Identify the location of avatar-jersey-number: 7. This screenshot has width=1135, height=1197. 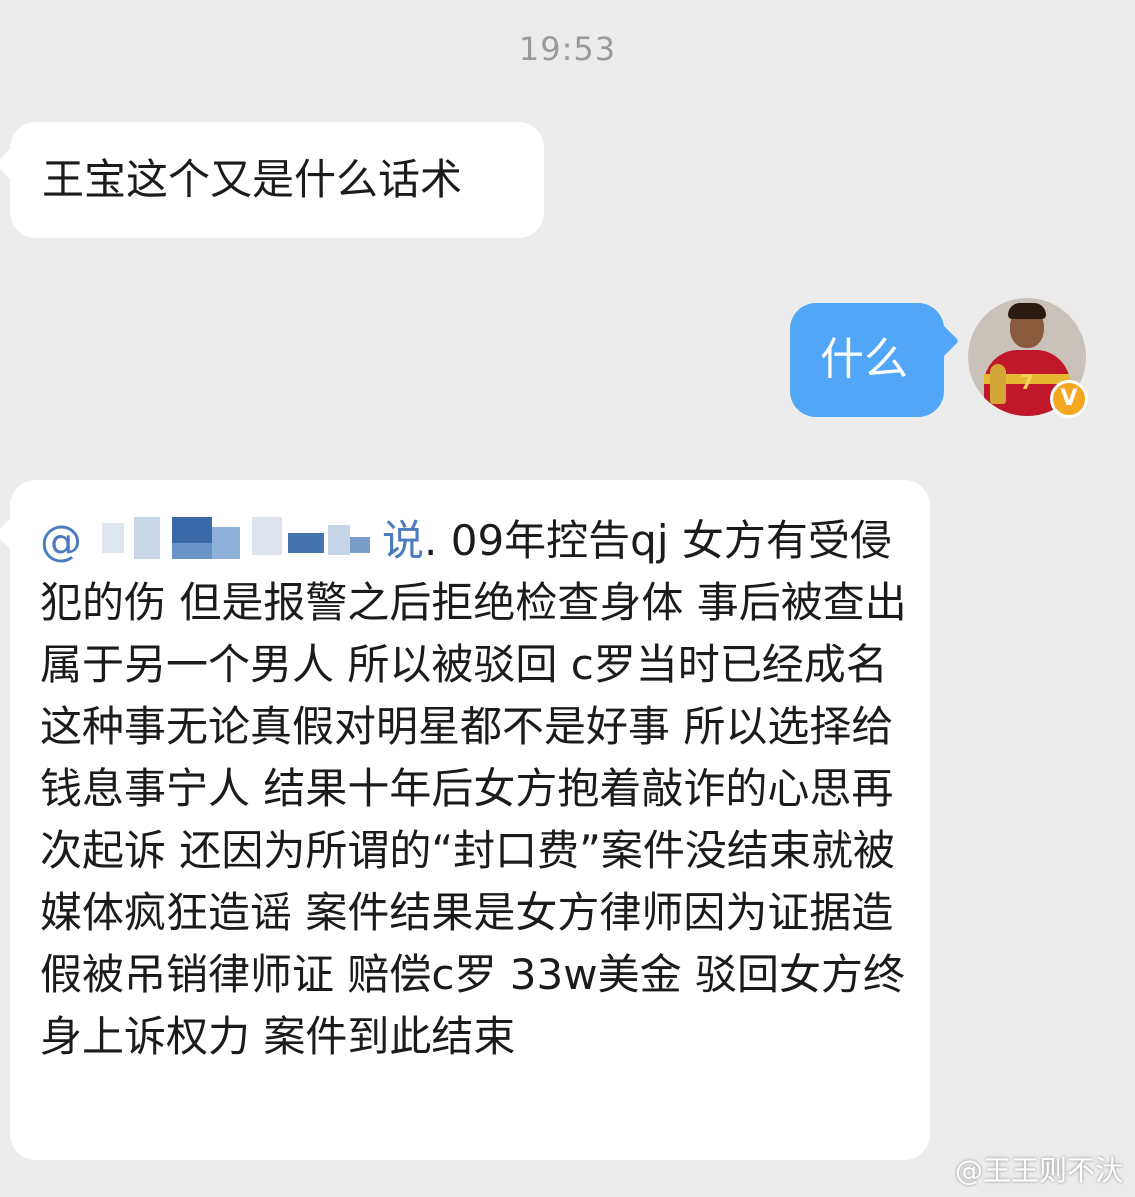
(1027, 382).